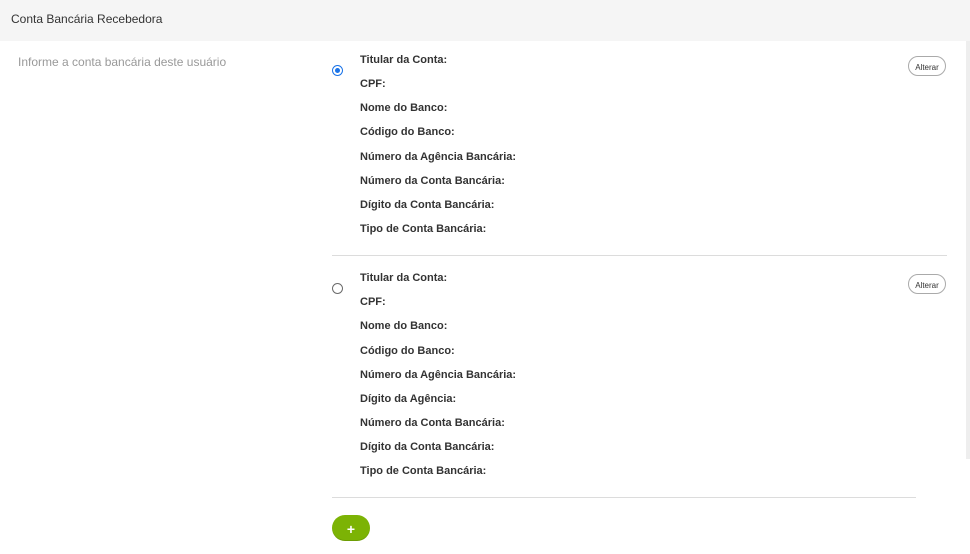 The height and width of the screenshot is (554, 970). What do you see at coordinates (122, 62) in the screenshot?
I see `section-description: Informe a conta bancária deste usuário` at bounding box center [122, 62].